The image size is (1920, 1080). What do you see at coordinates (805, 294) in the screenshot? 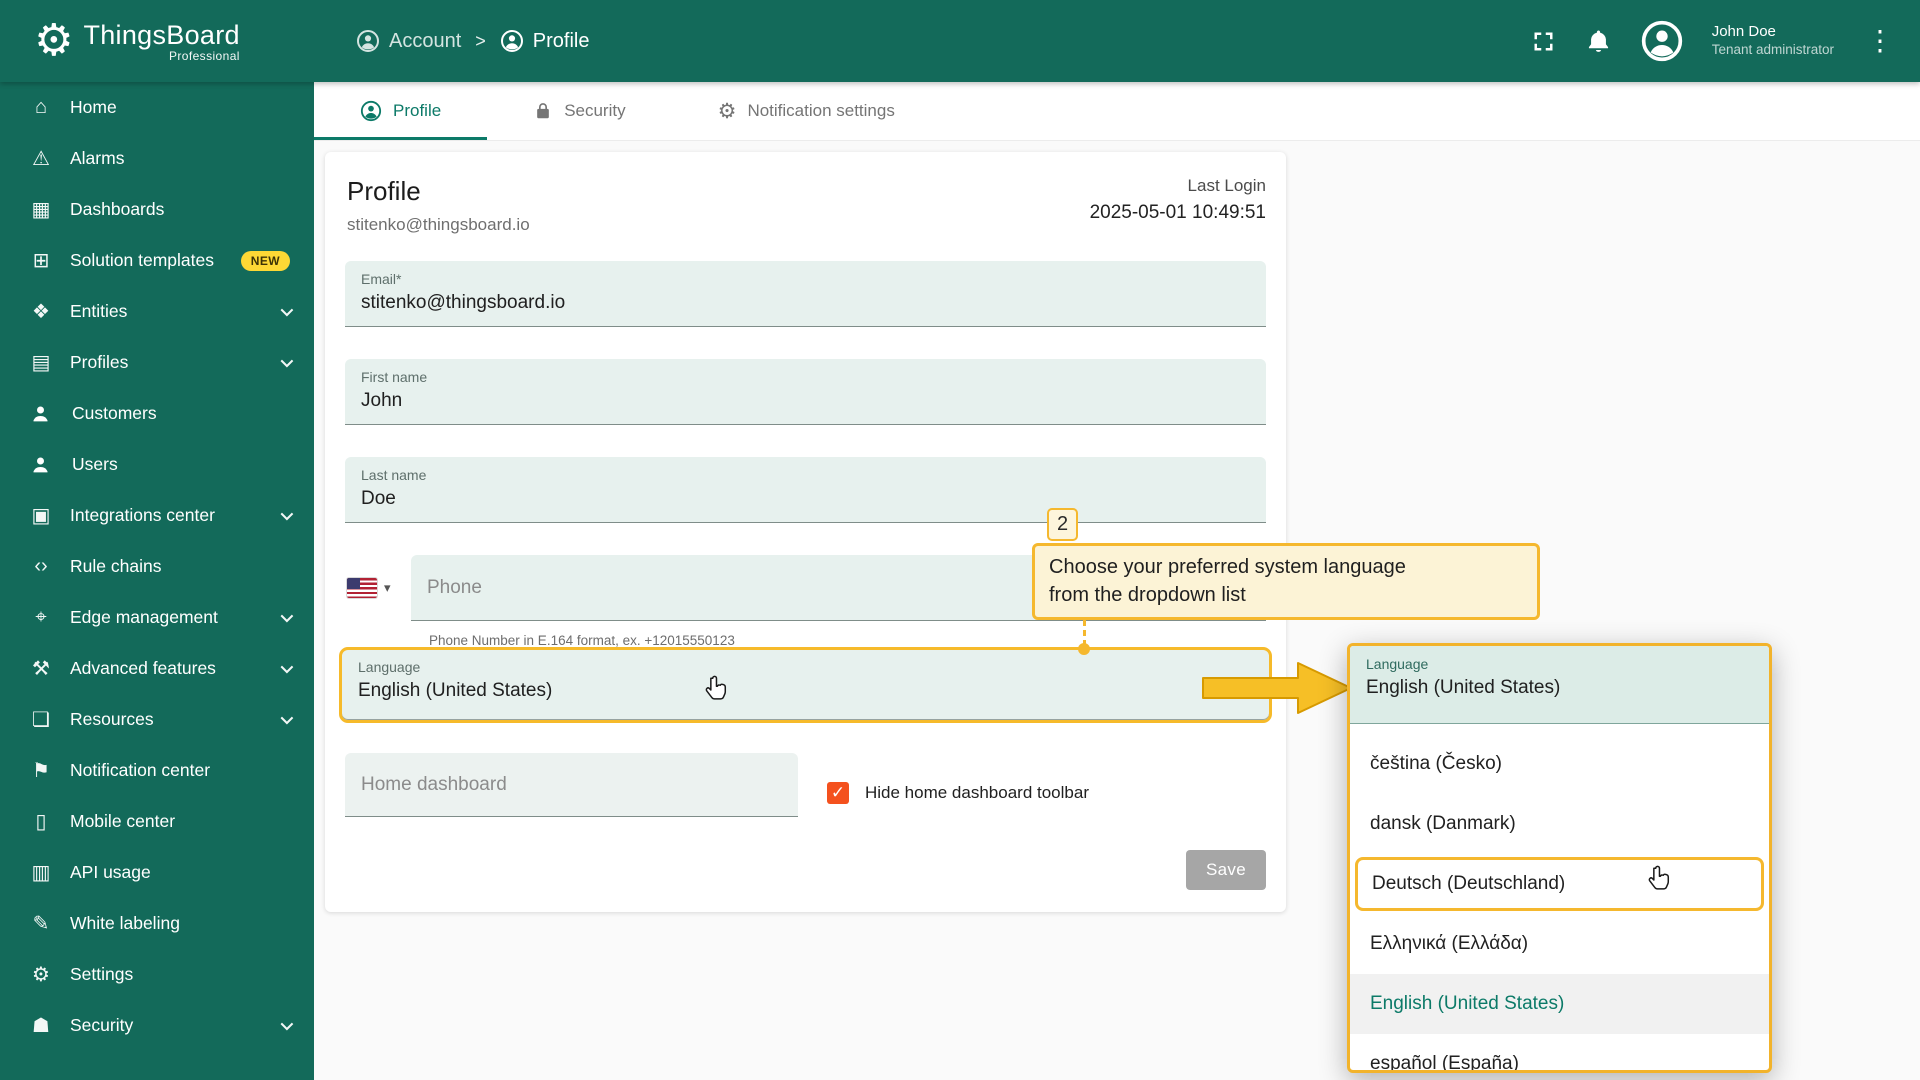
I see `email-field: Email* stitenko@thingsboard.io` at bounding box center [805, 294].